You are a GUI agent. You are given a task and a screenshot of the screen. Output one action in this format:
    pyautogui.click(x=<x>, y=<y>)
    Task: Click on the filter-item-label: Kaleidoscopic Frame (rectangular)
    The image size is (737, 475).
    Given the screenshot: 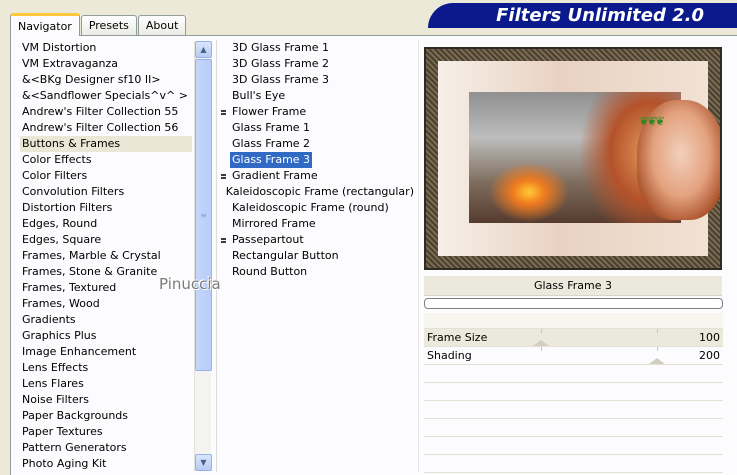 What is the action you would take?
    pyautogui.click(x=319, y=191)
    